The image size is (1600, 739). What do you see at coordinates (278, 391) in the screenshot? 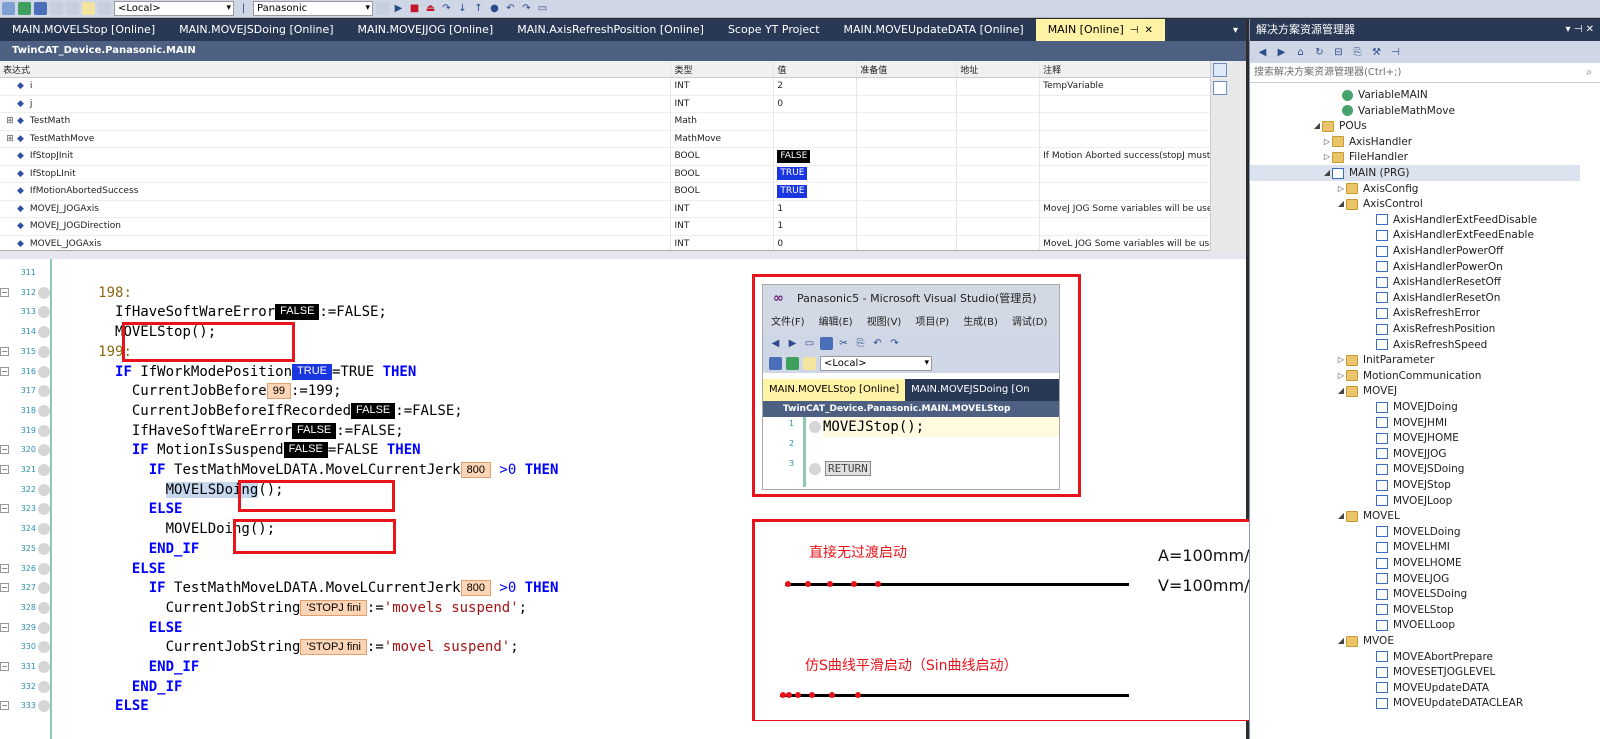
I see `value-badge-number: 99` at bounding box center [278, 391].